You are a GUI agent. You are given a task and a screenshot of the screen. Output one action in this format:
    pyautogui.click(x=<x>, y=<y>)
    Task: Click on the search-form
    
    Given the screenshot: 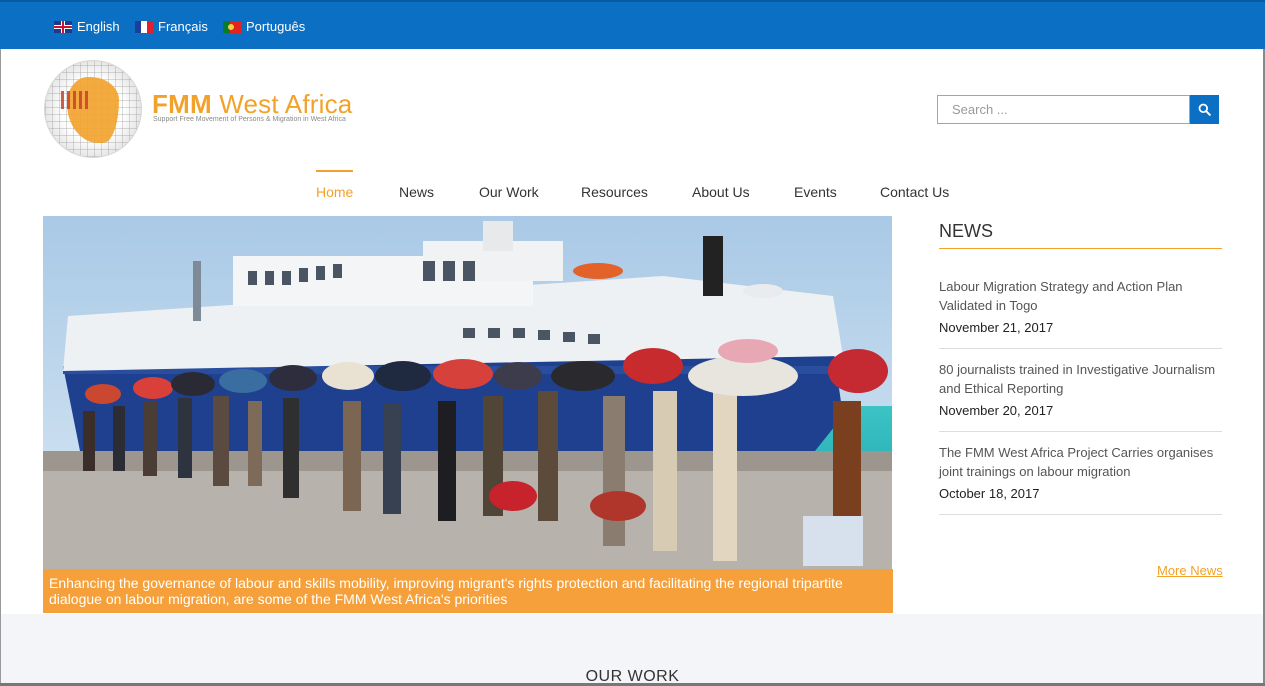 What is the action you would take?
    pyautogui.click(x=1078, y=109)
    